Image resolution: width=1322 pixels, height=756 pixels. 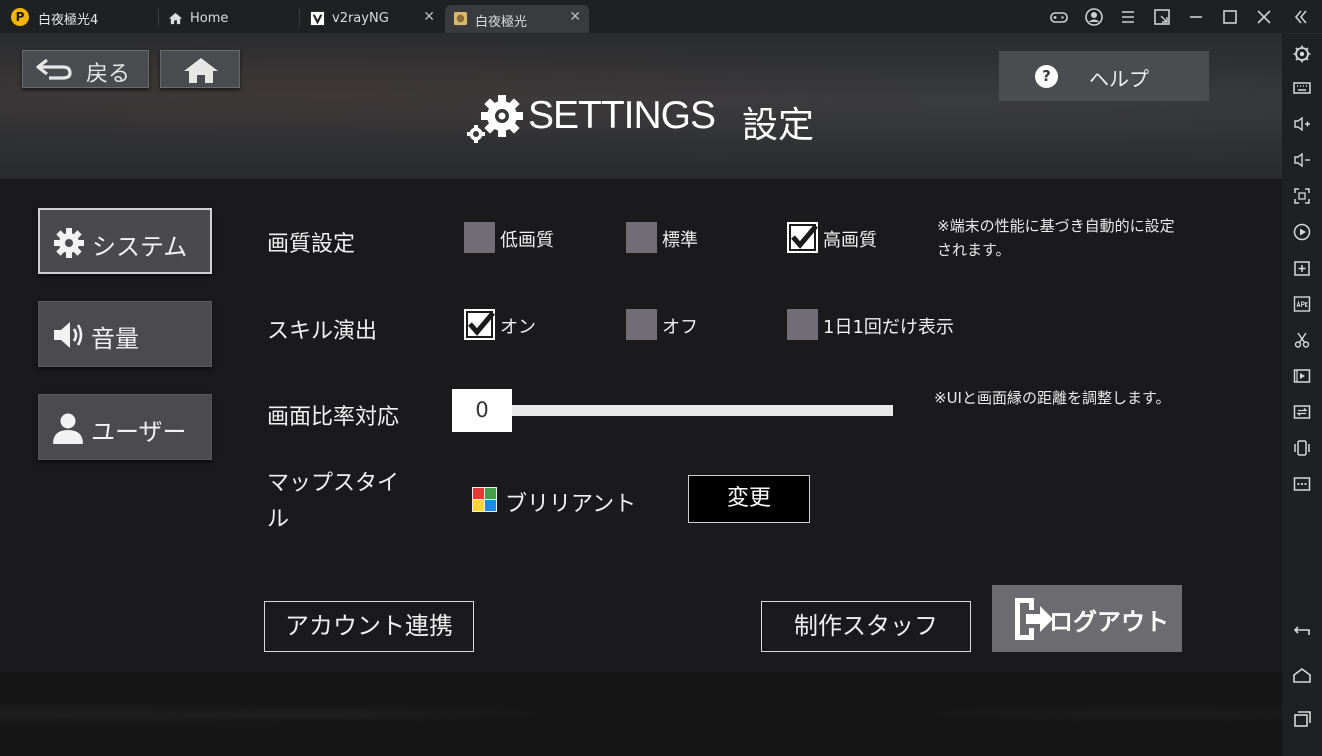 What do you see at coordinates (1109, 622) in the screenshot?
I see `logout-label: ログアウト` at bounding box center [1109, 622].